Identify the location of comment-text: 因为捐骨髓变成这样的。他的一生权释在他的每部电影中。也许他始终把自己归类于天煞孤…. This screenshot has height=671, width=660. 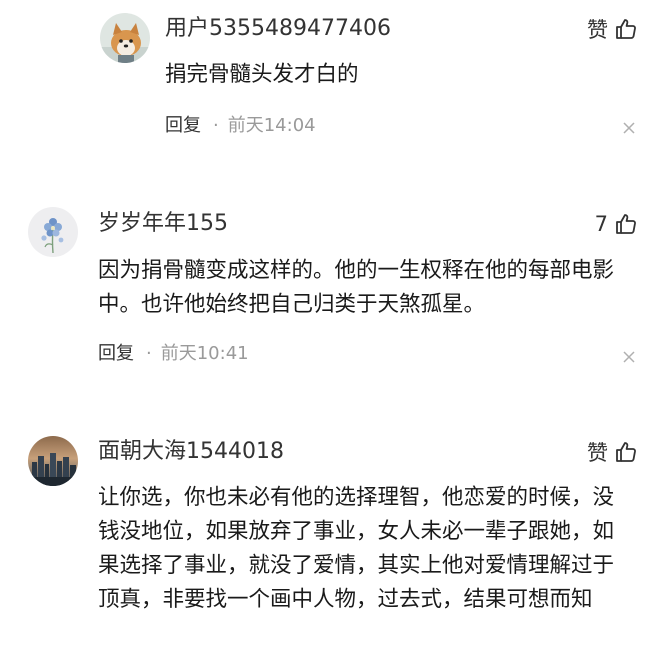
(356, 287).